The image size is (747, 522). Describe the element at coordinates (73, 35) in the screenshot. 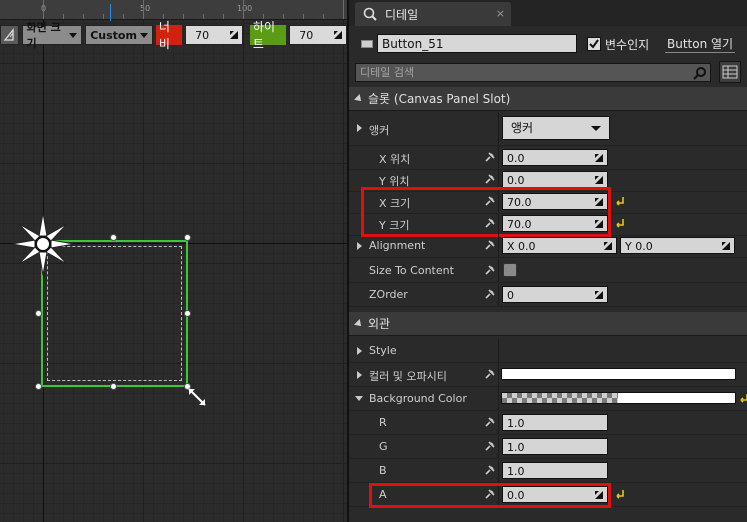

I see `chevron-down-icon` at that location.